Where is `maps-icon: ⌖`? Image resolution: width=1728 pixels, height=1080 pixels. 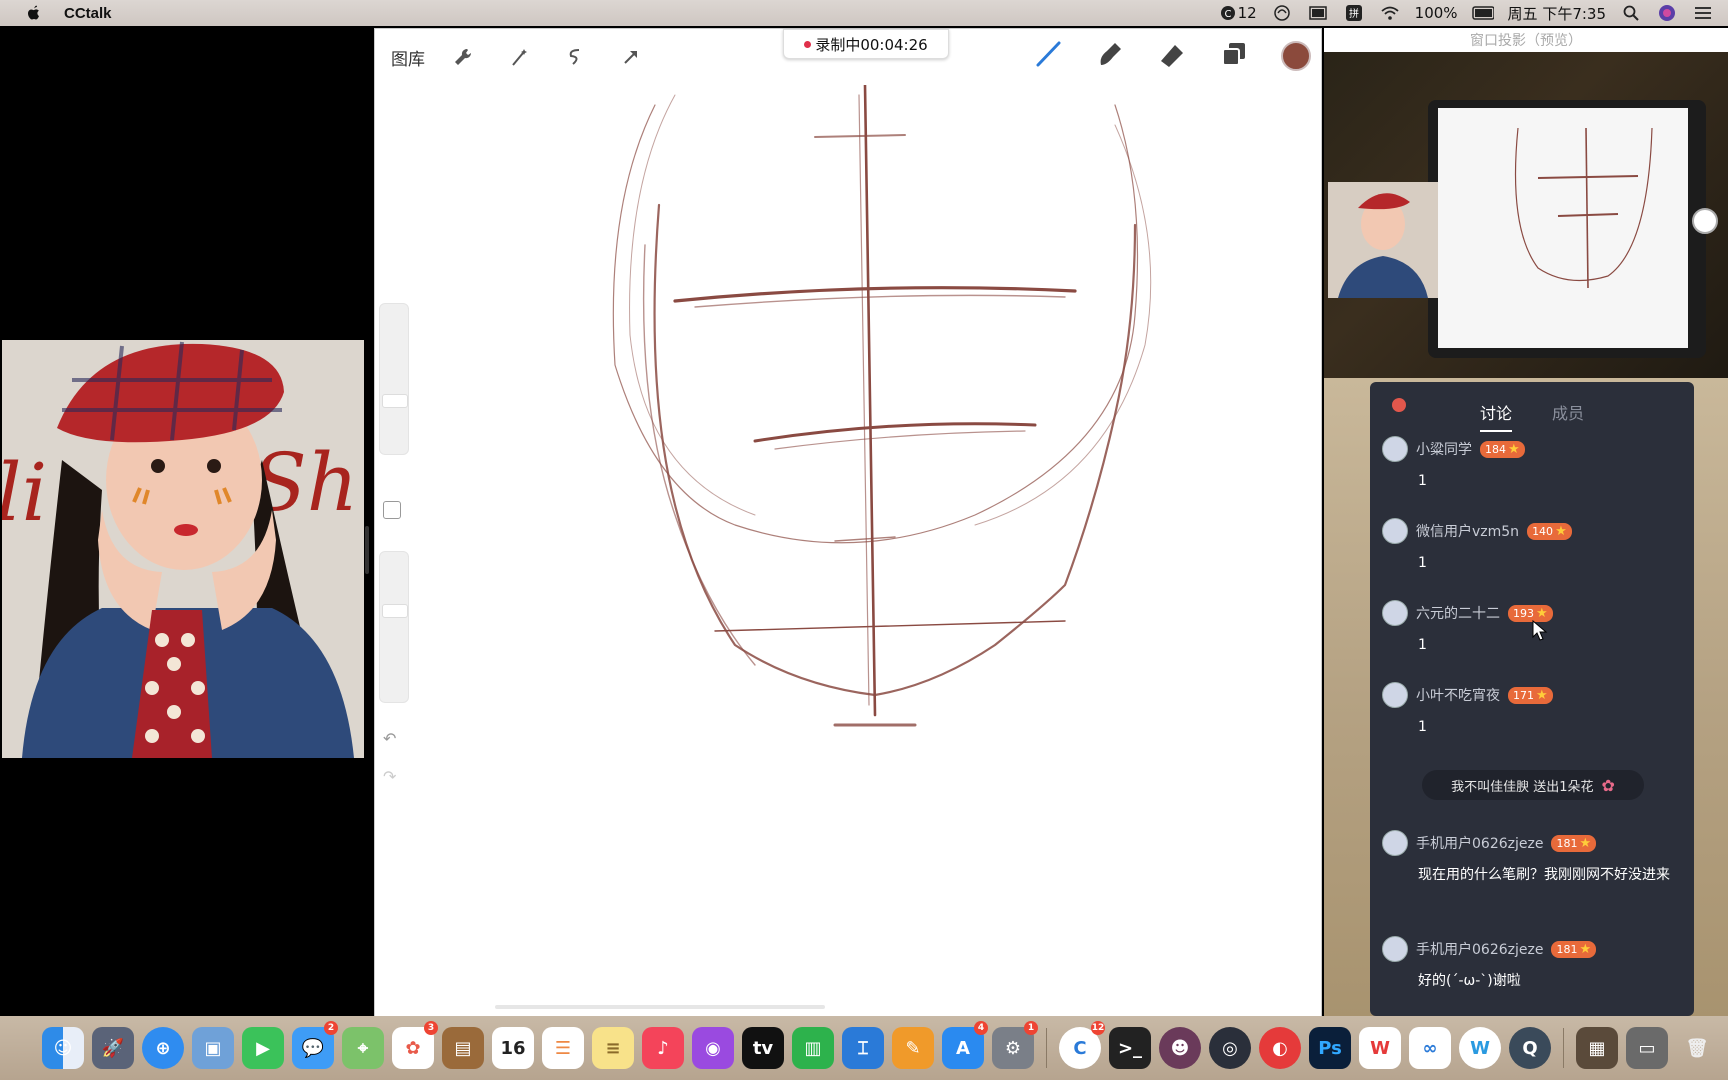 maps-icon: ⌖ is located at coordinates (363, 1048).